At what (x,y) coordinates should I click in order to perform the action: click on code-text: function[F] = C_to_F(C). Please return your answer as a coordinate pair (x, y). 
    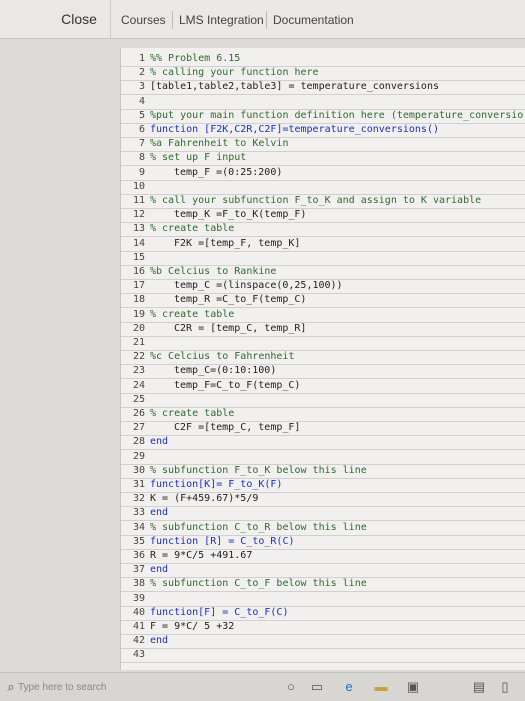
    Looking at the image, I should click on (219, 612).